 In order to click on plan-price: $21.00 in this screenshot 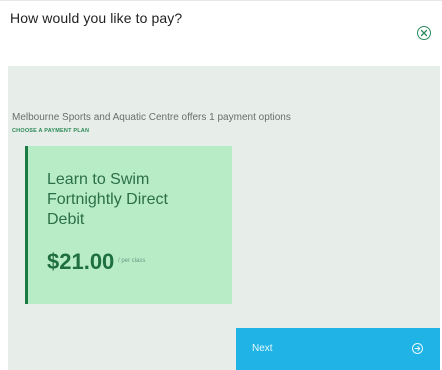, I will do `click(81, 261)`.